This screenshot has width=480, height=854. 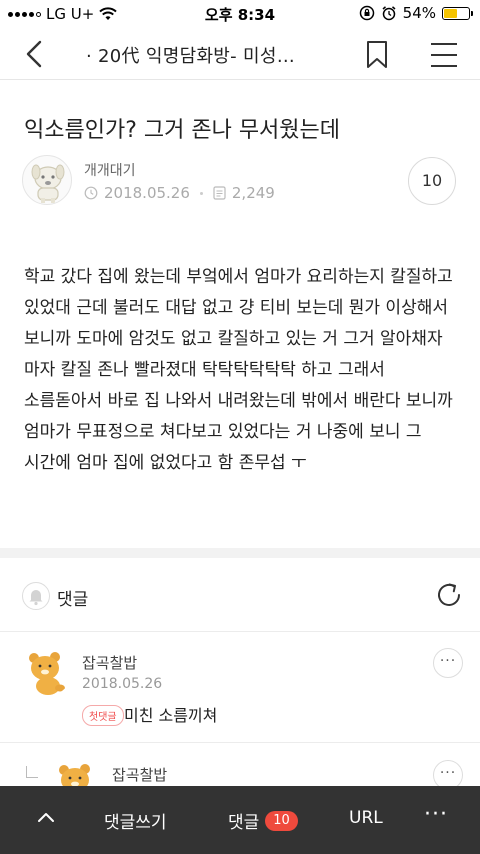 What do you see at coordinates (240, 14) in the screenshot?
I see `status-bar: LG U+ 오후 8:34 54%` at bounding box center [240, 14].